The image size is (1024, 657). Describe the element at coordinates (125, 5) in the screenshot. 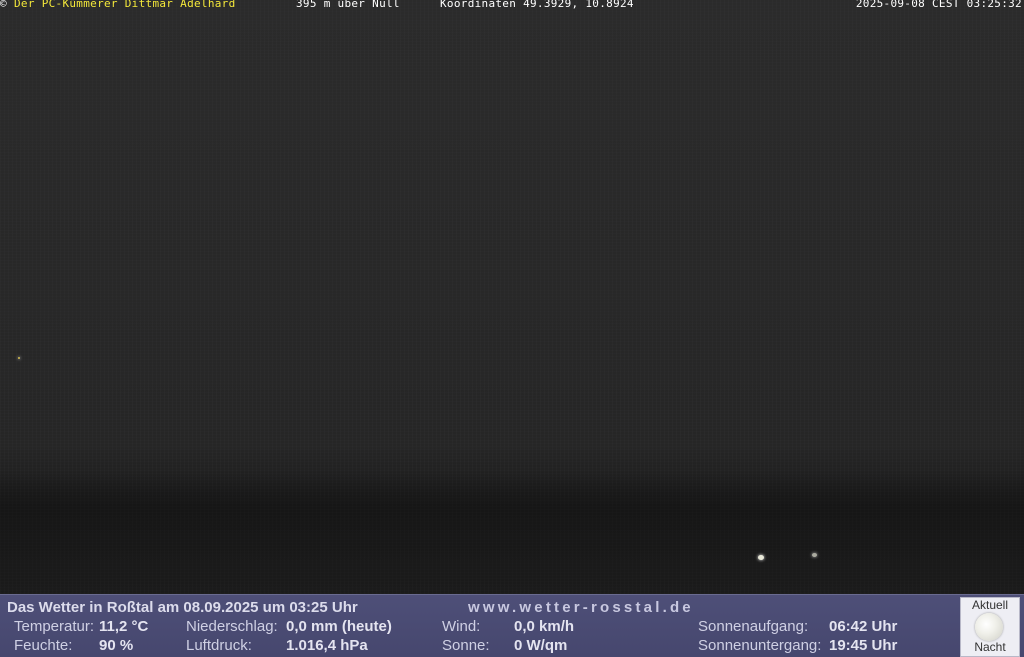

I see `owner-text: Der PC-Kümmerer Dittmar Adelhard` at that location.